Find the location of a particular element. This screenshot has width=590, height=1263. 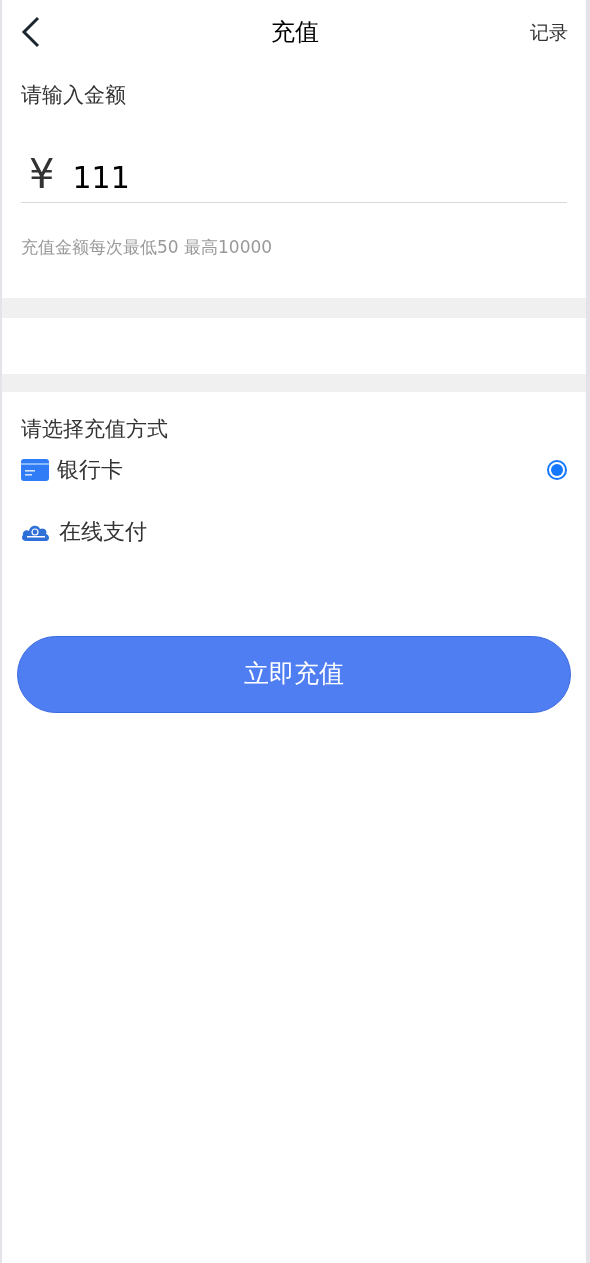

payment-option: 银行卡 is located at coordinates (294, 469).